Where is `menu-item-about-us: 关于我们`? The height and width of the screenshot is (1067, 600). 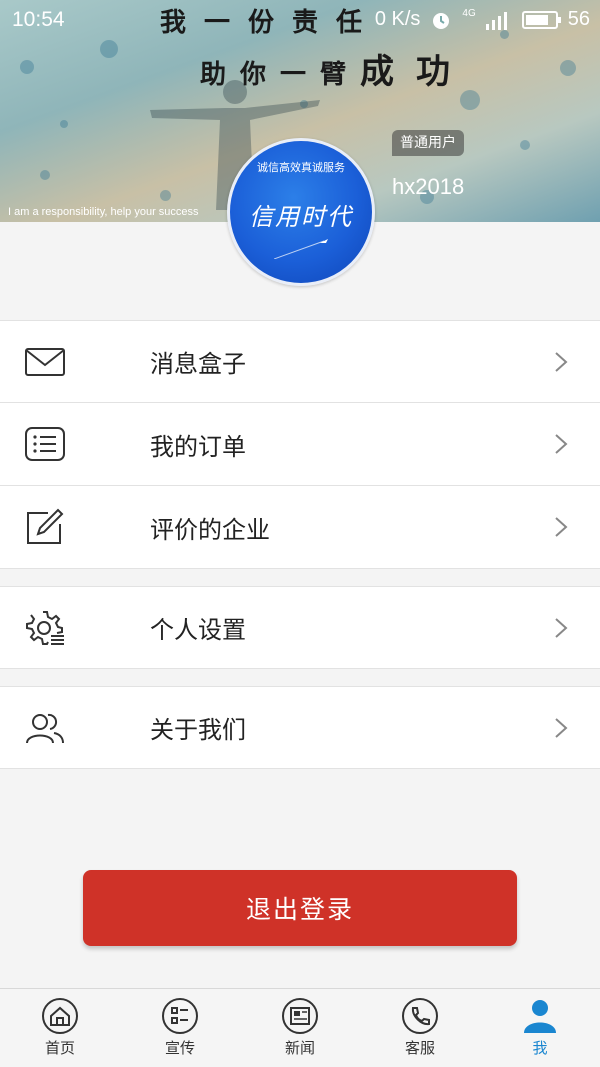 menu-item-about-us: 关于我们 is located at coordinates (300, 727).